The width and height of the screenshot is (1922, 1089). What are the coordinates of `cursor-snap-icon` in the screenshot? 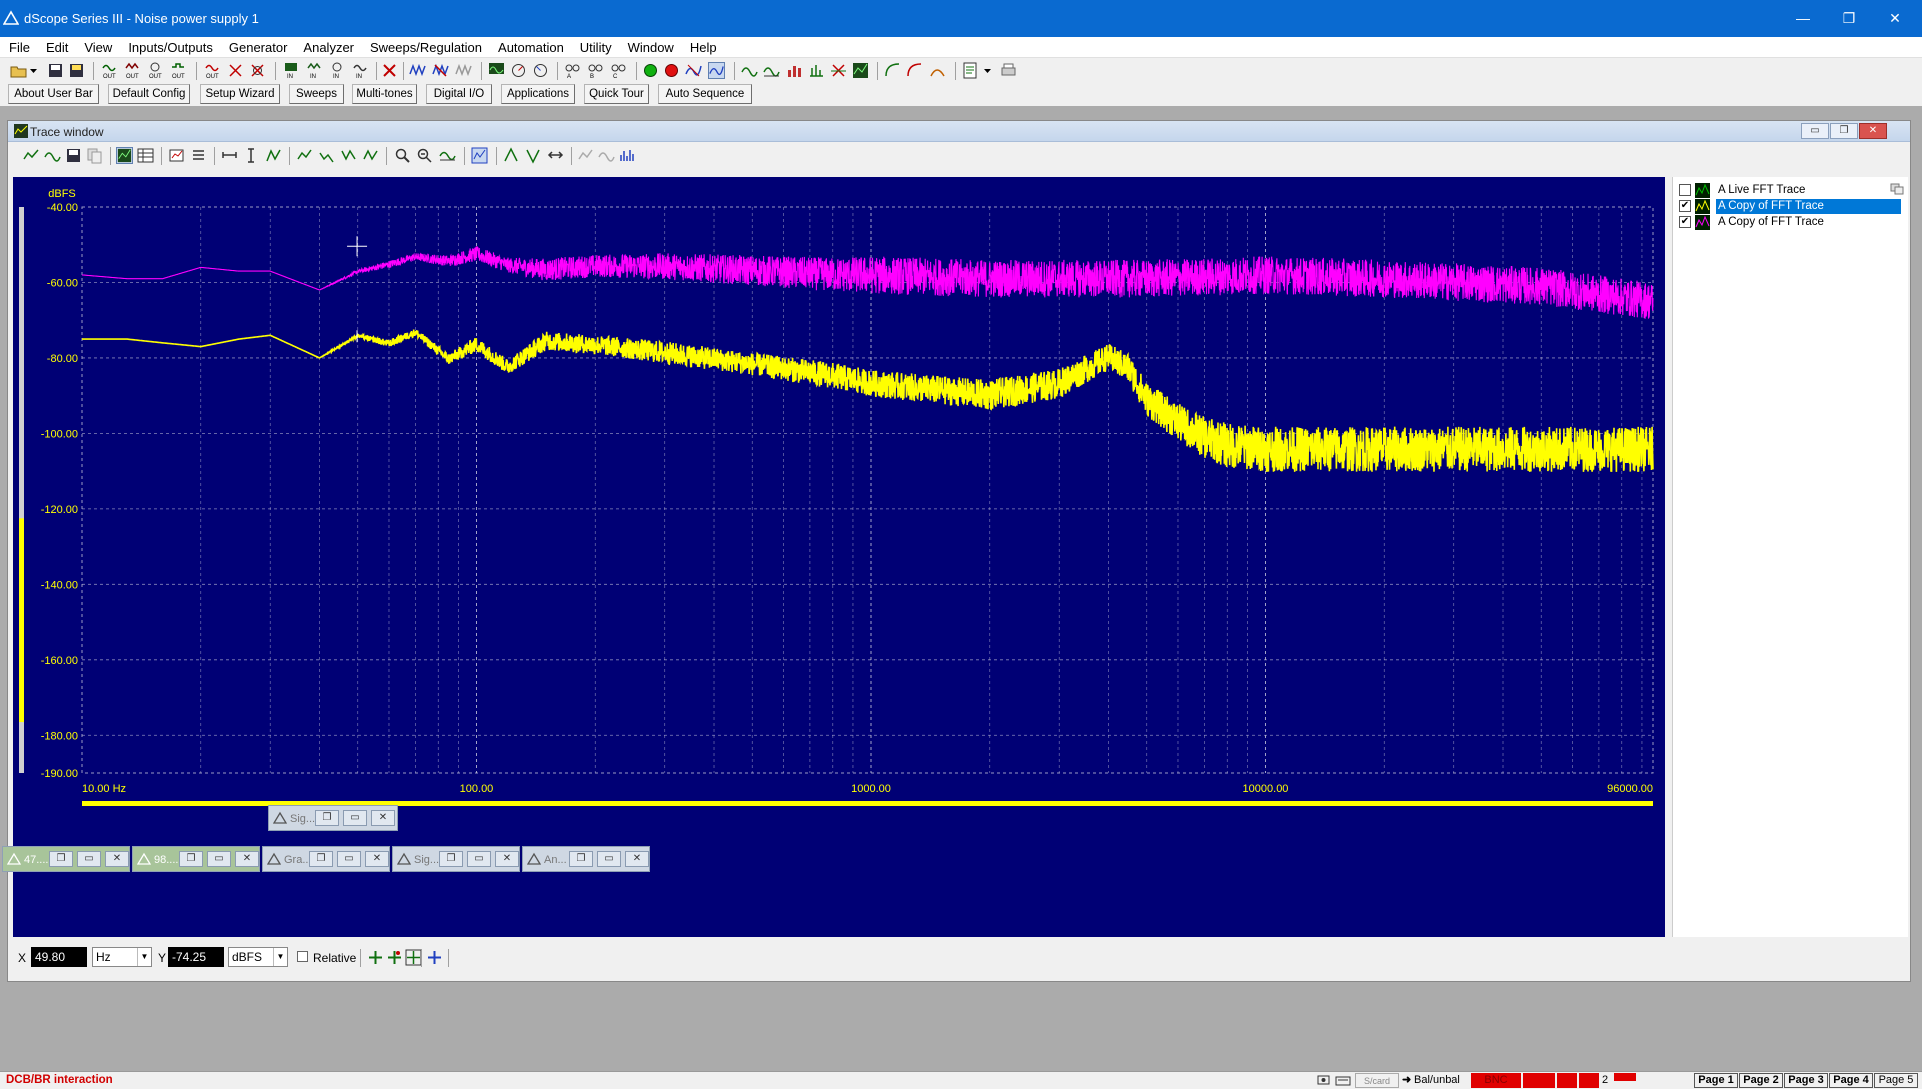 It's located at (434, 957).